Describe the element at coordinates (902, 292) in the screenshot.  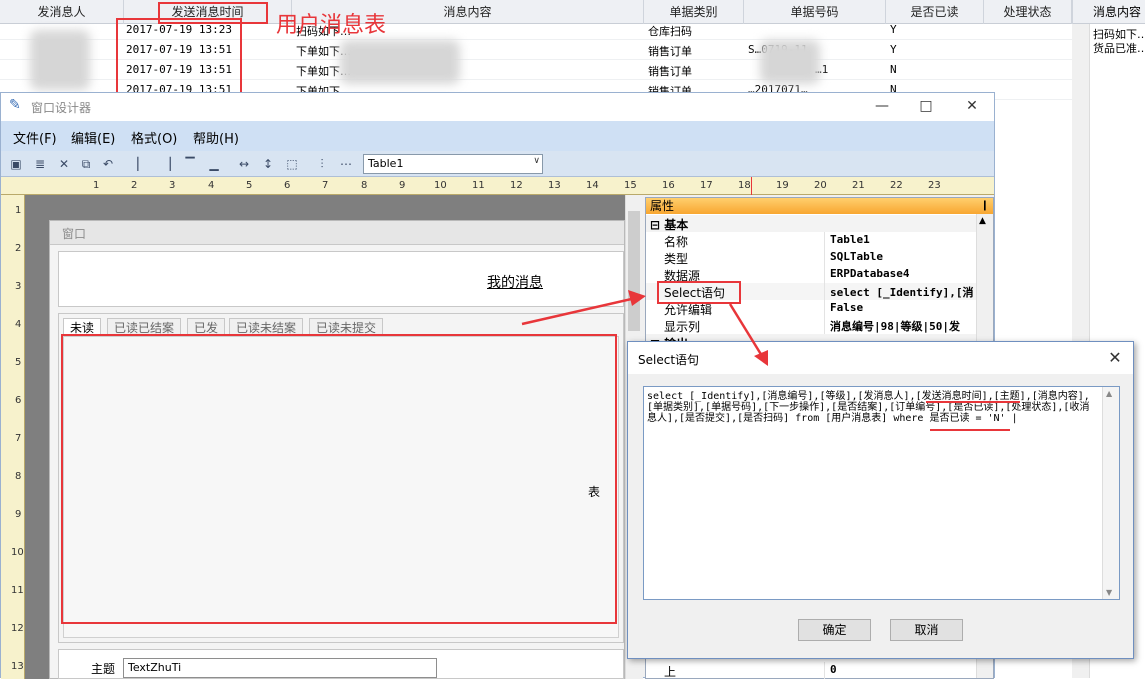
I see `property-value: select [_Identify],[消` at that location.